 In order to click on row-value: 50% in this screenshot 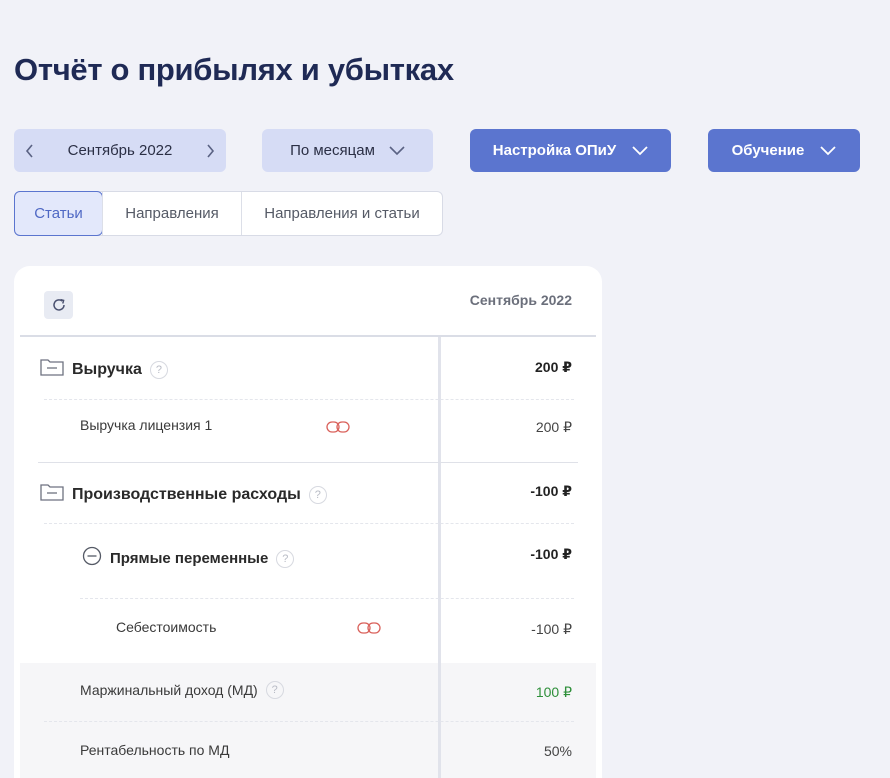, I will do `click(557, 751)`.